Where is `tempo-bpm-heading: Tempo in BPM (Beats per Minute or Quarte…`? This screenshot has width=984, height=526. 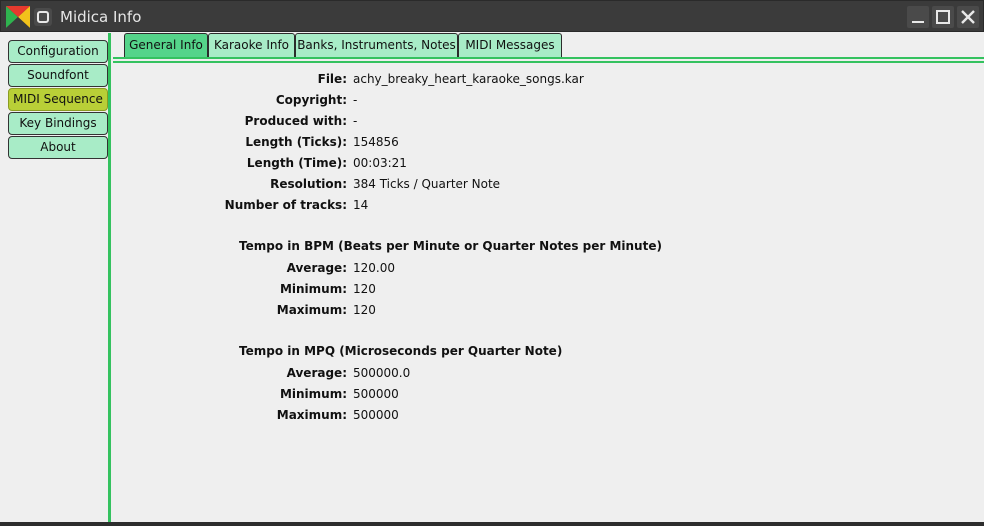
tempo-bpm-heading: Tempo in BPM (Beats per Minute or Quarte… is located at coordinates (450, 246).